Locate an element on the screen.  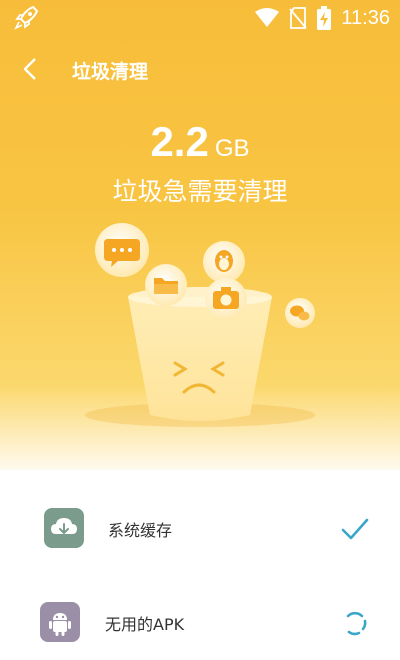
battery-charging-icon is located at coordinates (324, 18).